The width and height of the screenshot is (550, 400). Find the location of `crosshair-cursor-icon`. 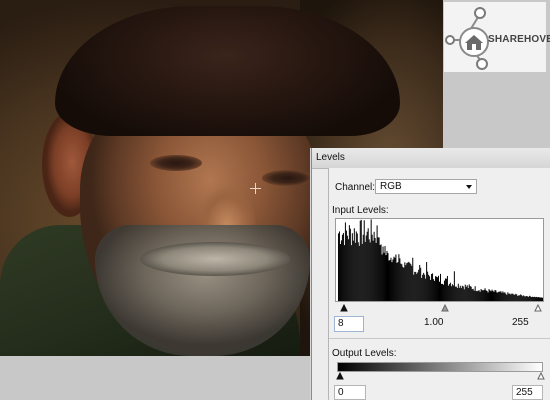

crosshair-cursor-icon is located at coordinates (255, 188).